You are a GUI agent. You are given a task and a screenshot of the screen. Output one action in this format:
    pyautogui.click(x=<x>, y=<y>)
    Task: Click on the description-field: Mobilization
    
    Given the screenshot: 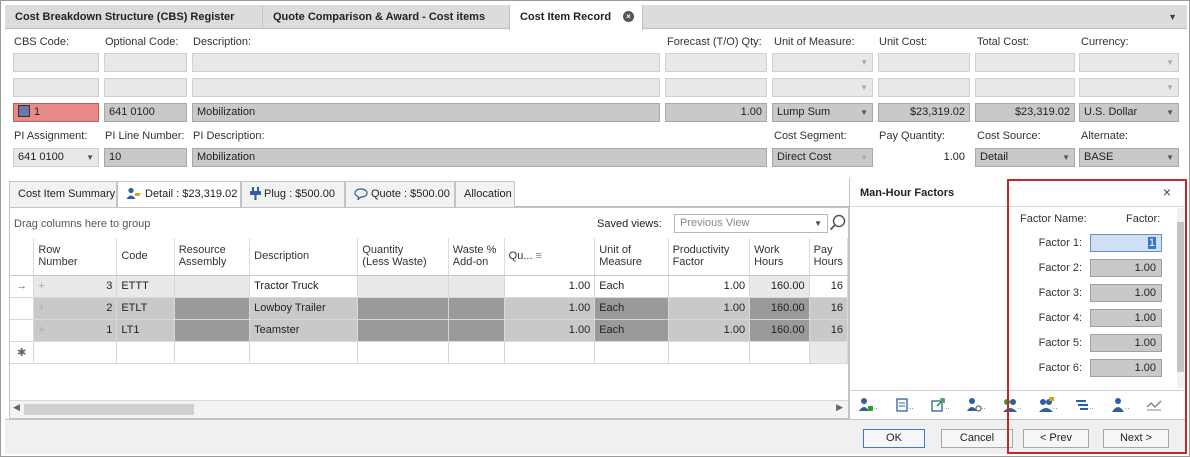 What is the action you would take?
    pyautogui.click(x=426, y=112)
    